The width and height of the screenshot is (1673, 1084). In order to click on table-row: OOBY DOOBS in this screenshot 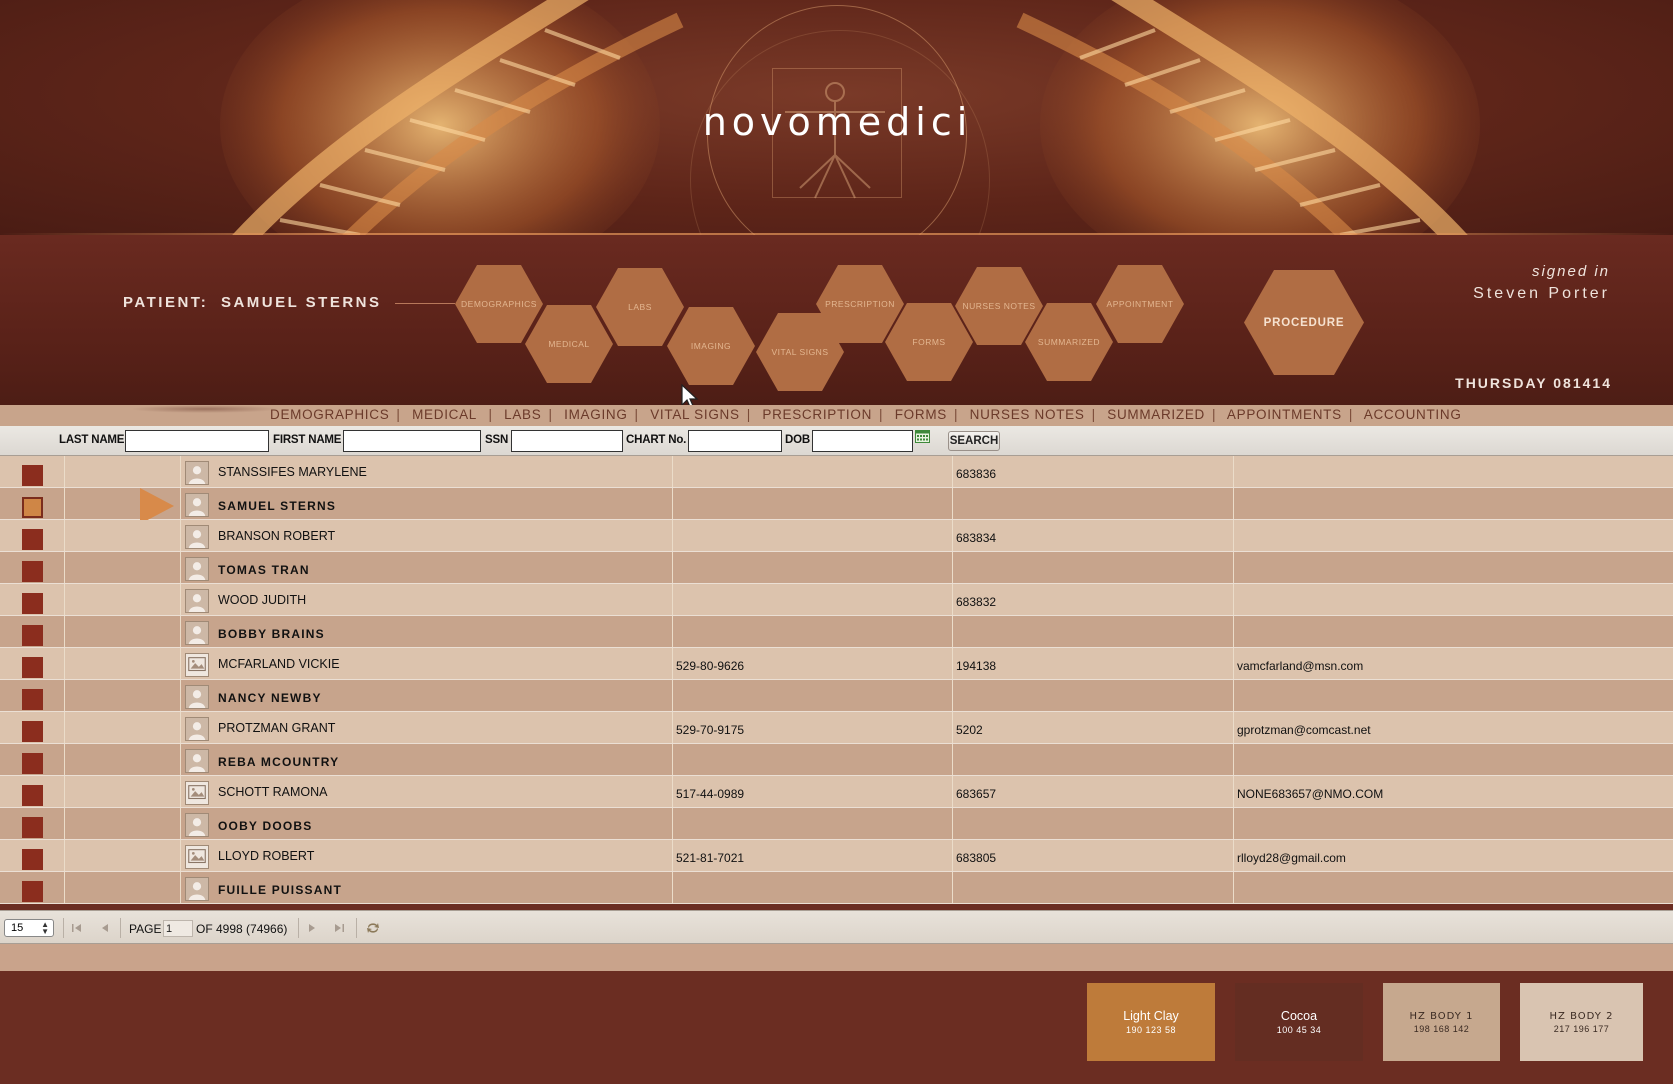, I will do `click(836, 824)`.